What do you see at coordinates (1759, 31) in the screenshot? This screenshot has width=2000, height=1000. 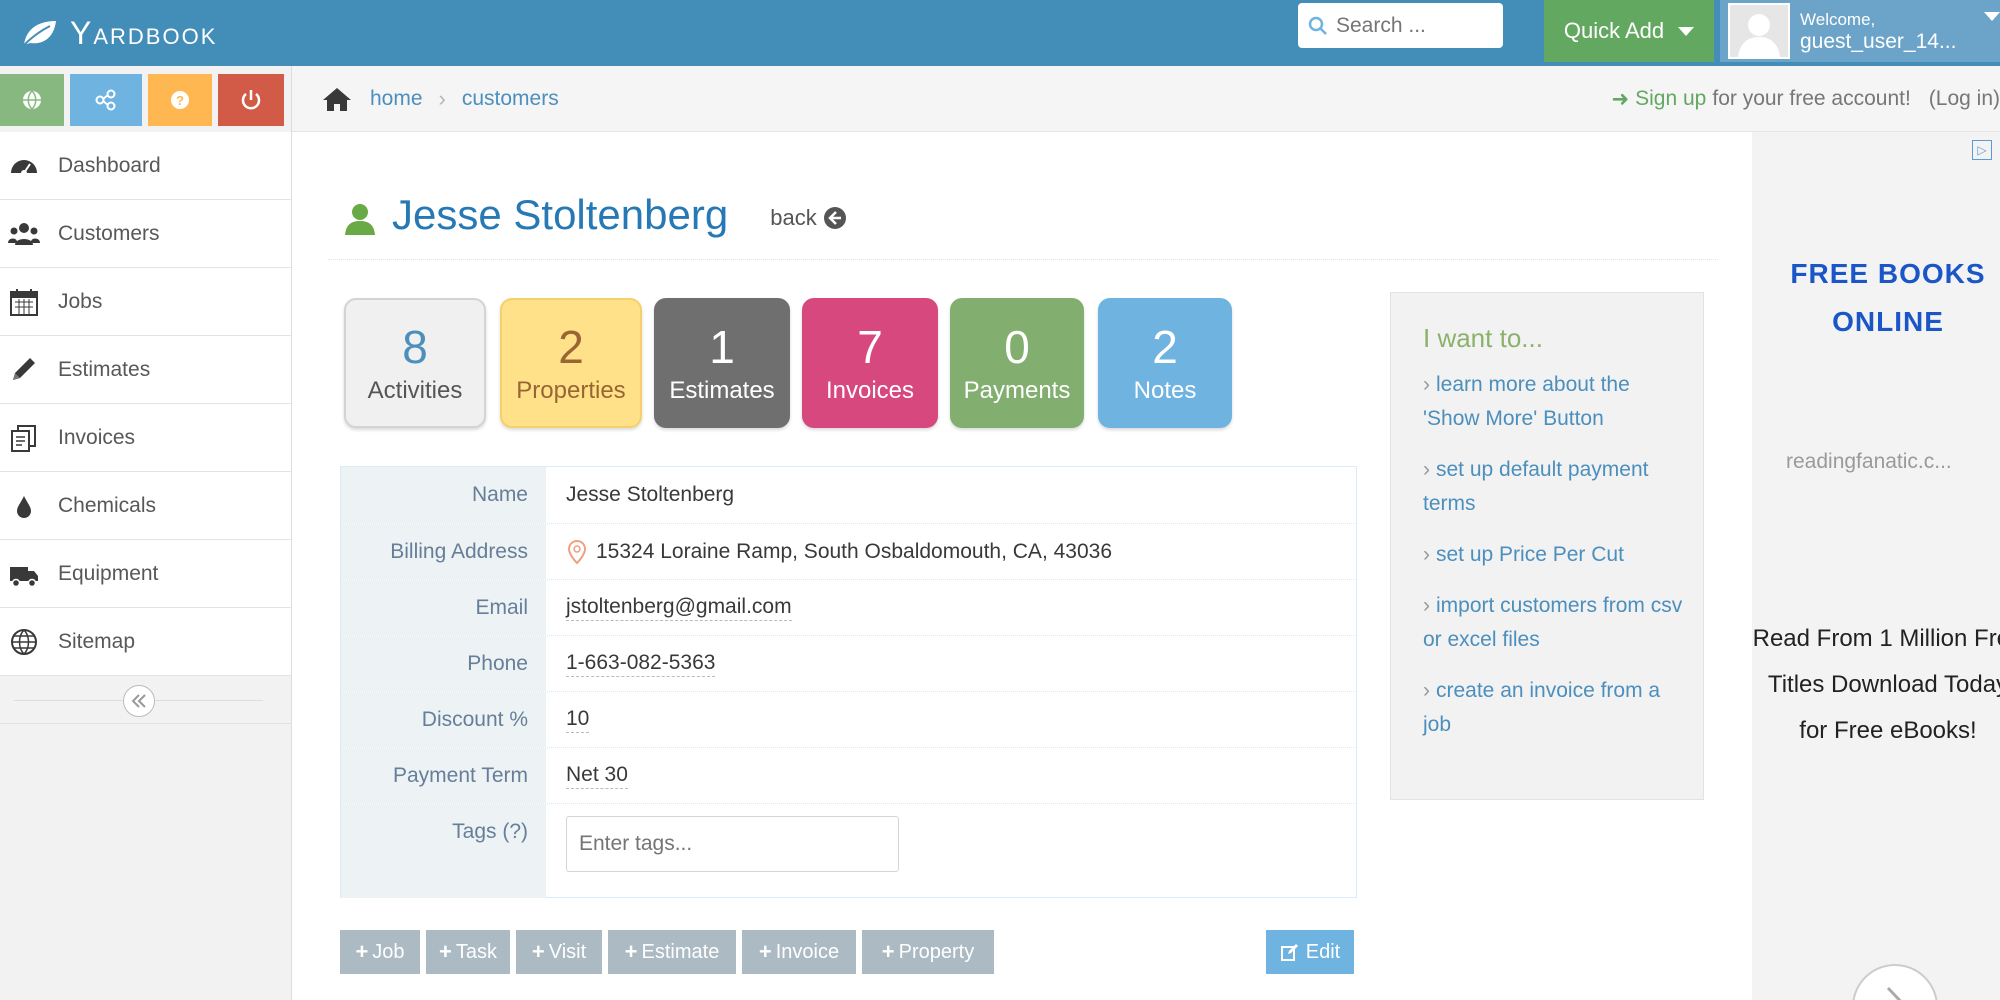 I see `avatar` at bounding box center [1759, 31].